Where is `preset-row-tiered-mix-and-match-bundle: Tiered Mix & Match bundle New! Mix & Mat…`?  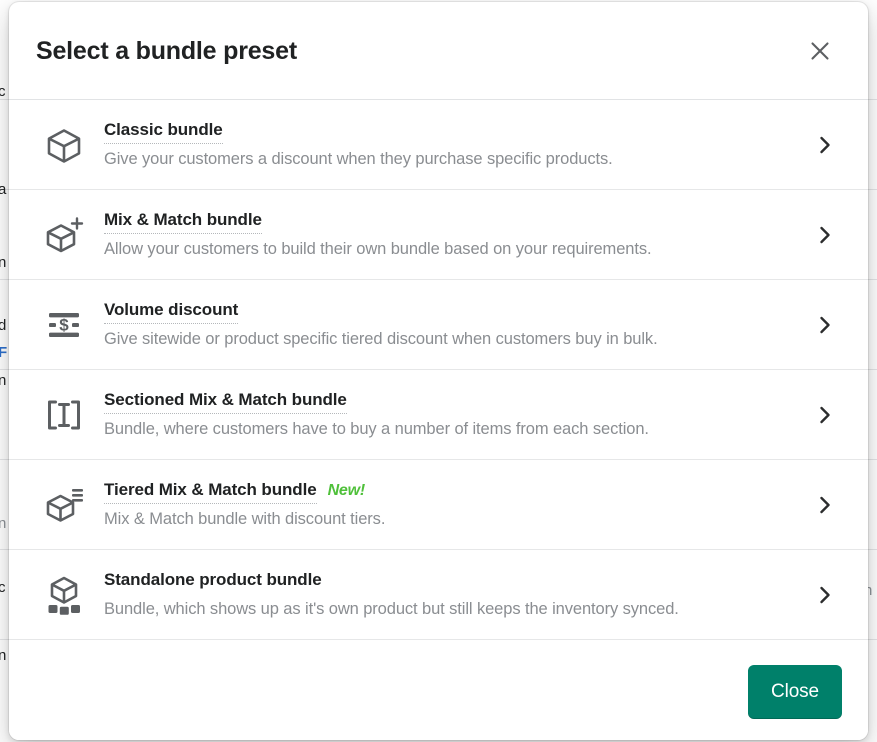 preset-row-tiered-mix-and-match-bundle: Tiered Mix & Match bundle New! Mix & Mat… is located at coordinates (438, 505).